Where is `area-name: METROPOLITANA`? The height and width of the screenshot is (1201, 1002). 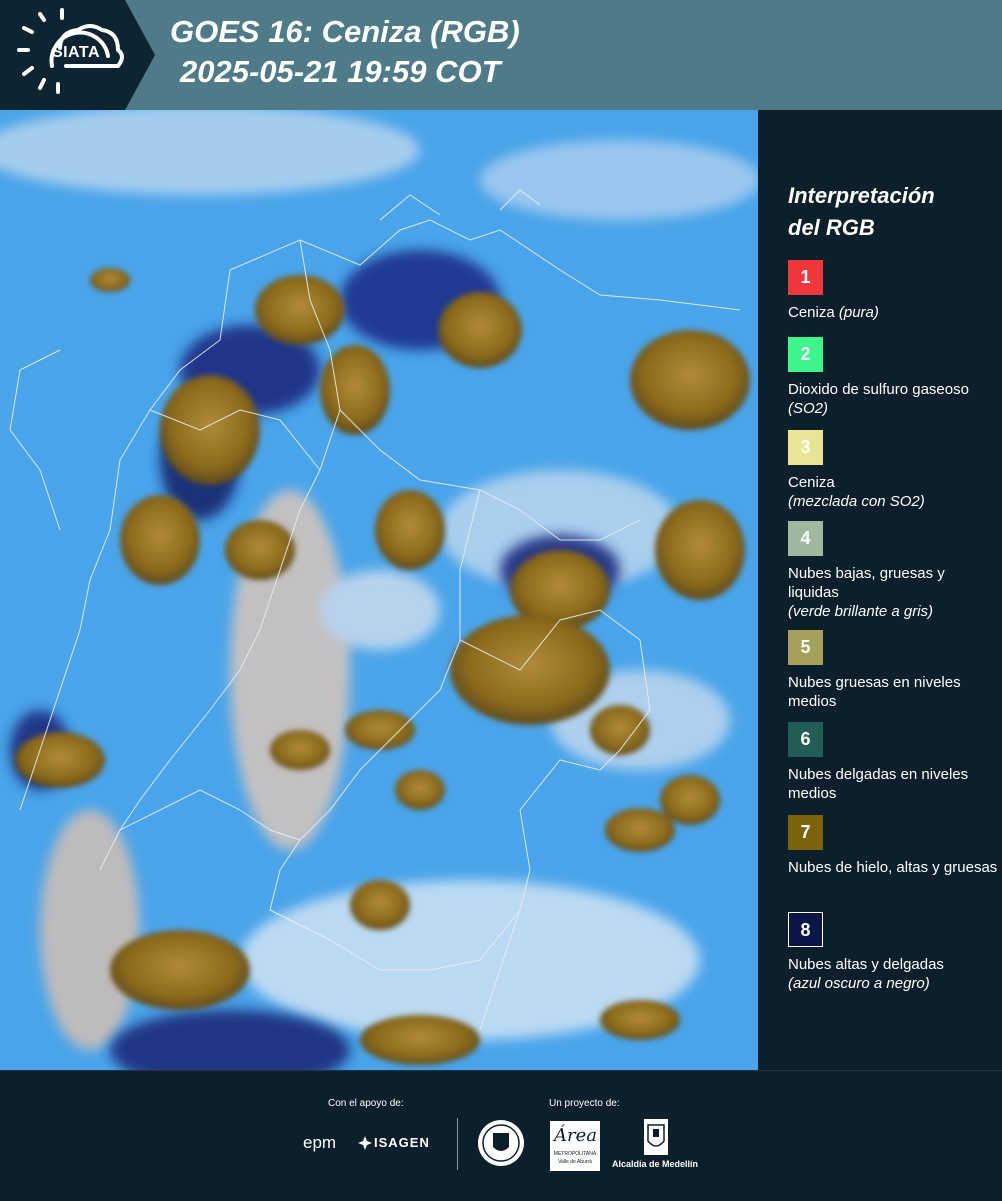 area-name: METROPOLITANA is located at coordinates (575, 1154).